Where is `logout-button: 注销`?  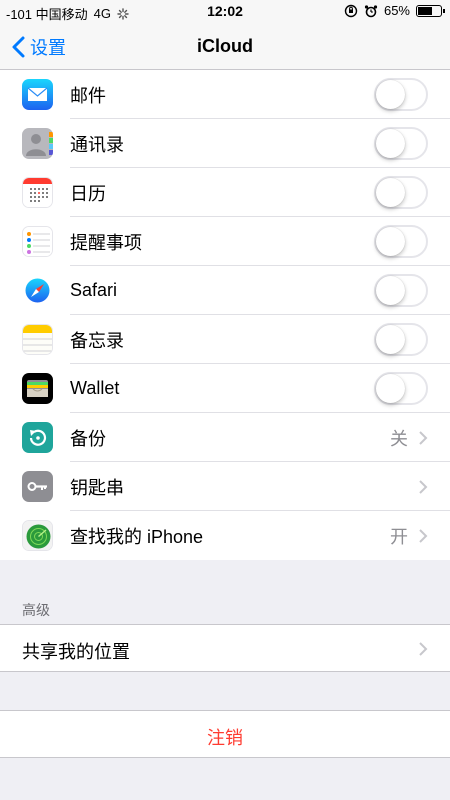 logout-button: 注销 is located at coordinates (225, 737).